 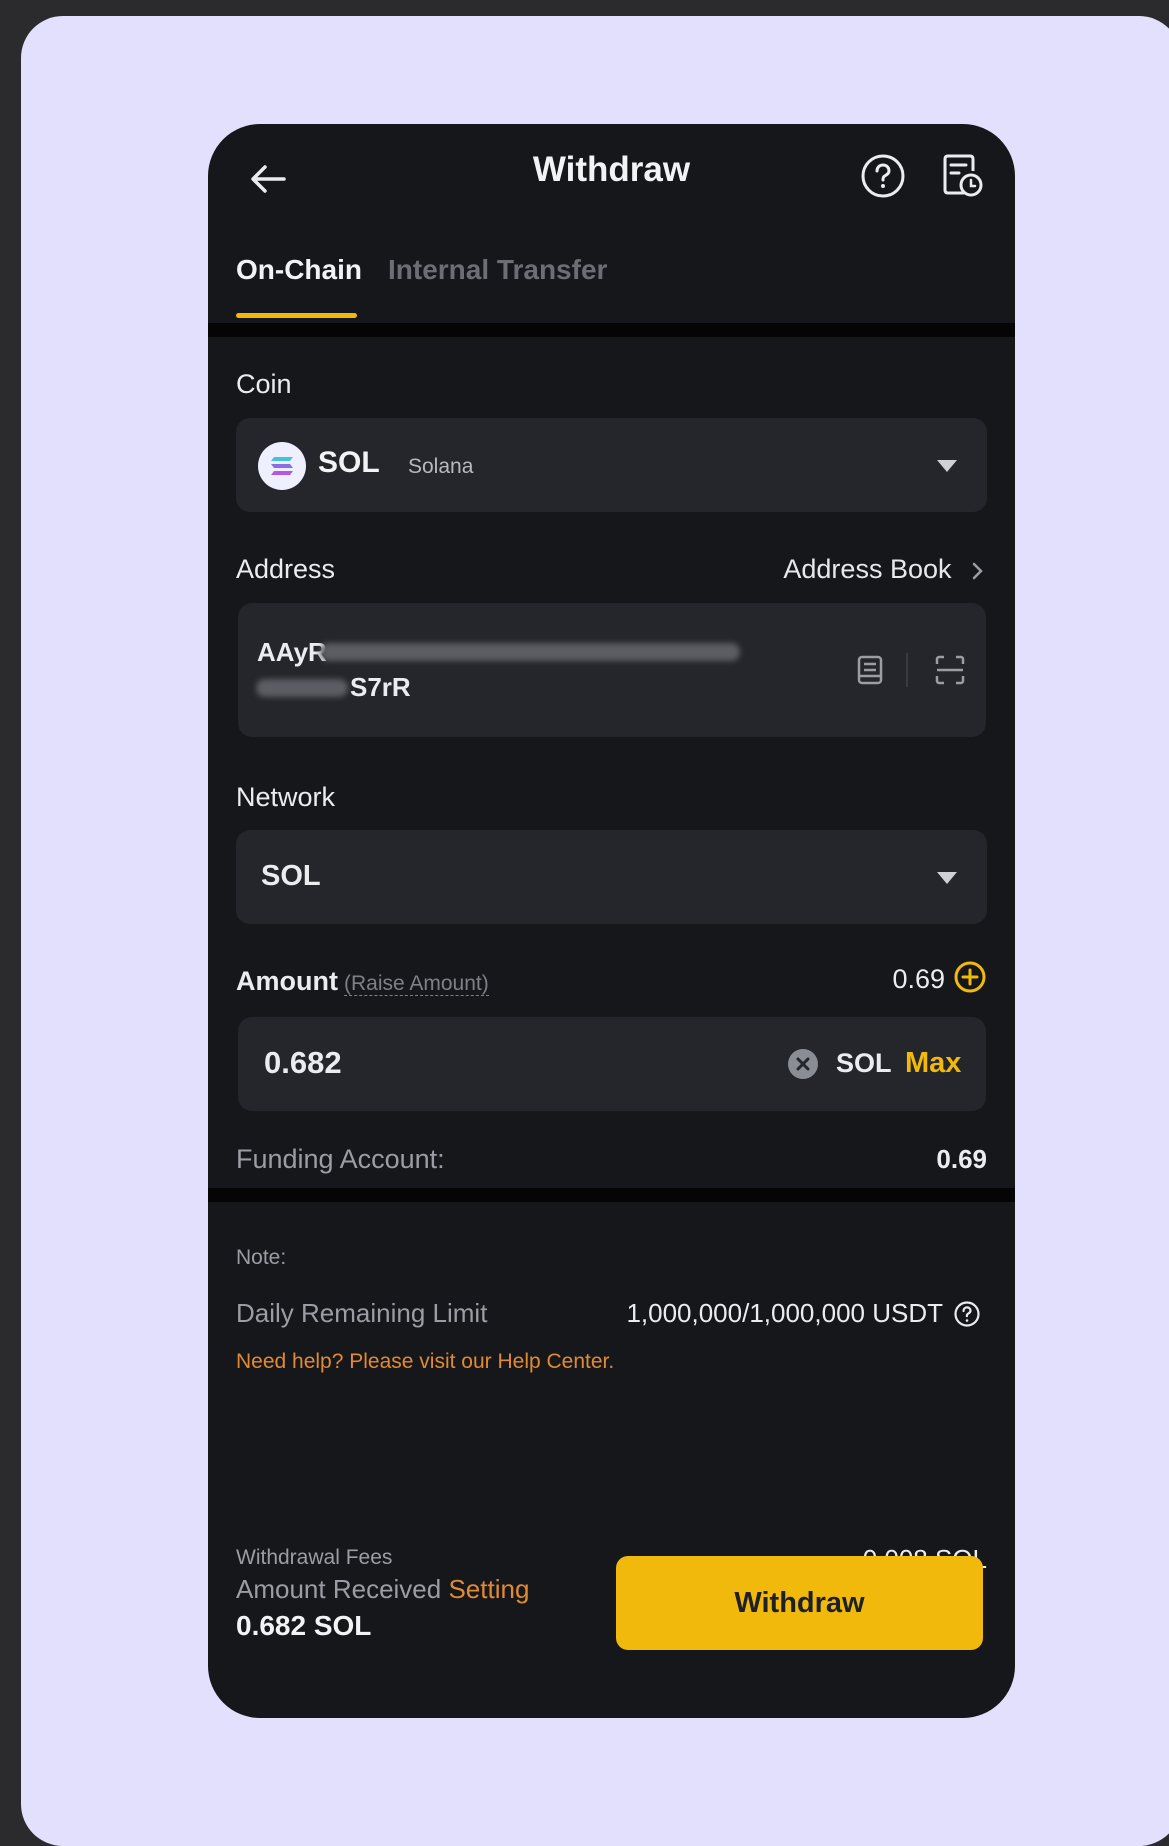 I want to click on tab-internal-transfer: Internal Transfer, so click(x=497, y=270).